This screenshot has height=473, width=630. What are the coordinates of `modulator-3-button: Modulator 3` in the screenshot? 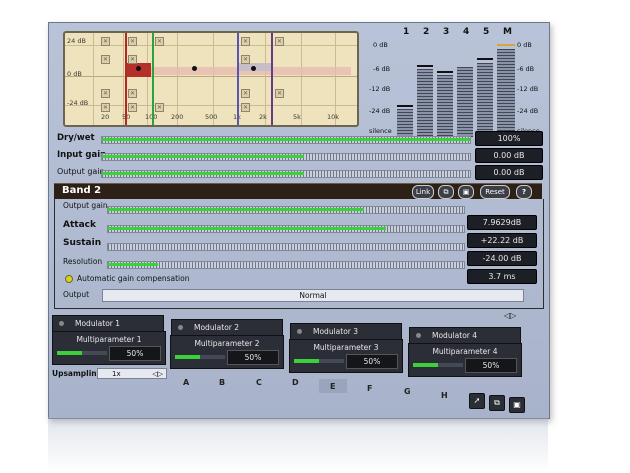 It's located at (346, 331).